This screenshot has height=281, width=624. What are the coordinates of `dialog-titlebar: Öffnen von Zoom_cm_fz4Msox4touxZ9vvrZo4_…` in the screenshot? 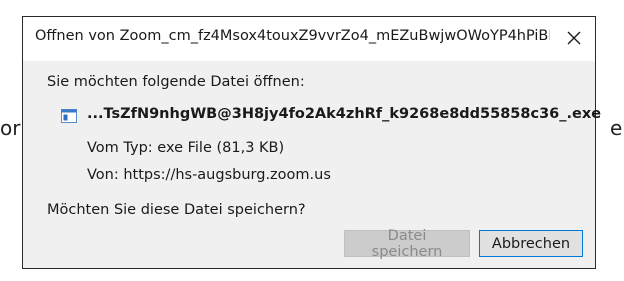 It's located at (309, 39).